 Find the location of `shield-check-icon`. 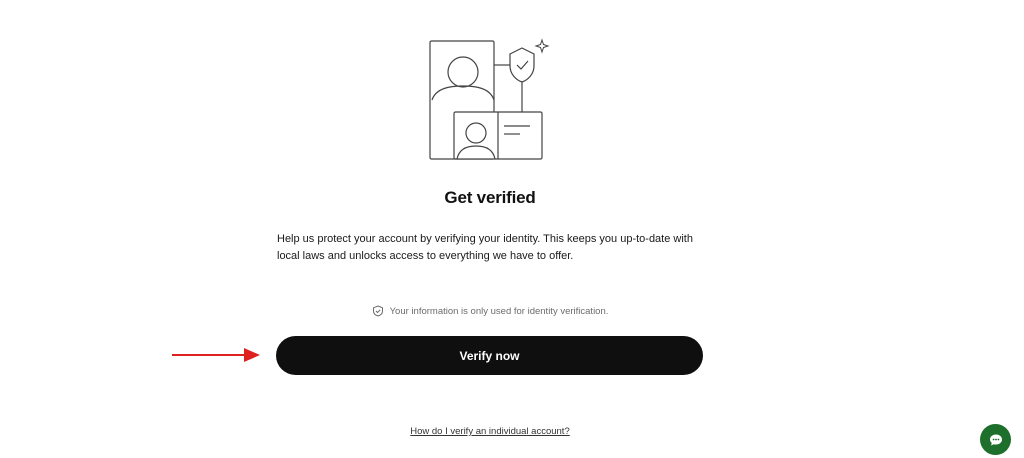

shield-check-icon is located at coordinates (377, 311).